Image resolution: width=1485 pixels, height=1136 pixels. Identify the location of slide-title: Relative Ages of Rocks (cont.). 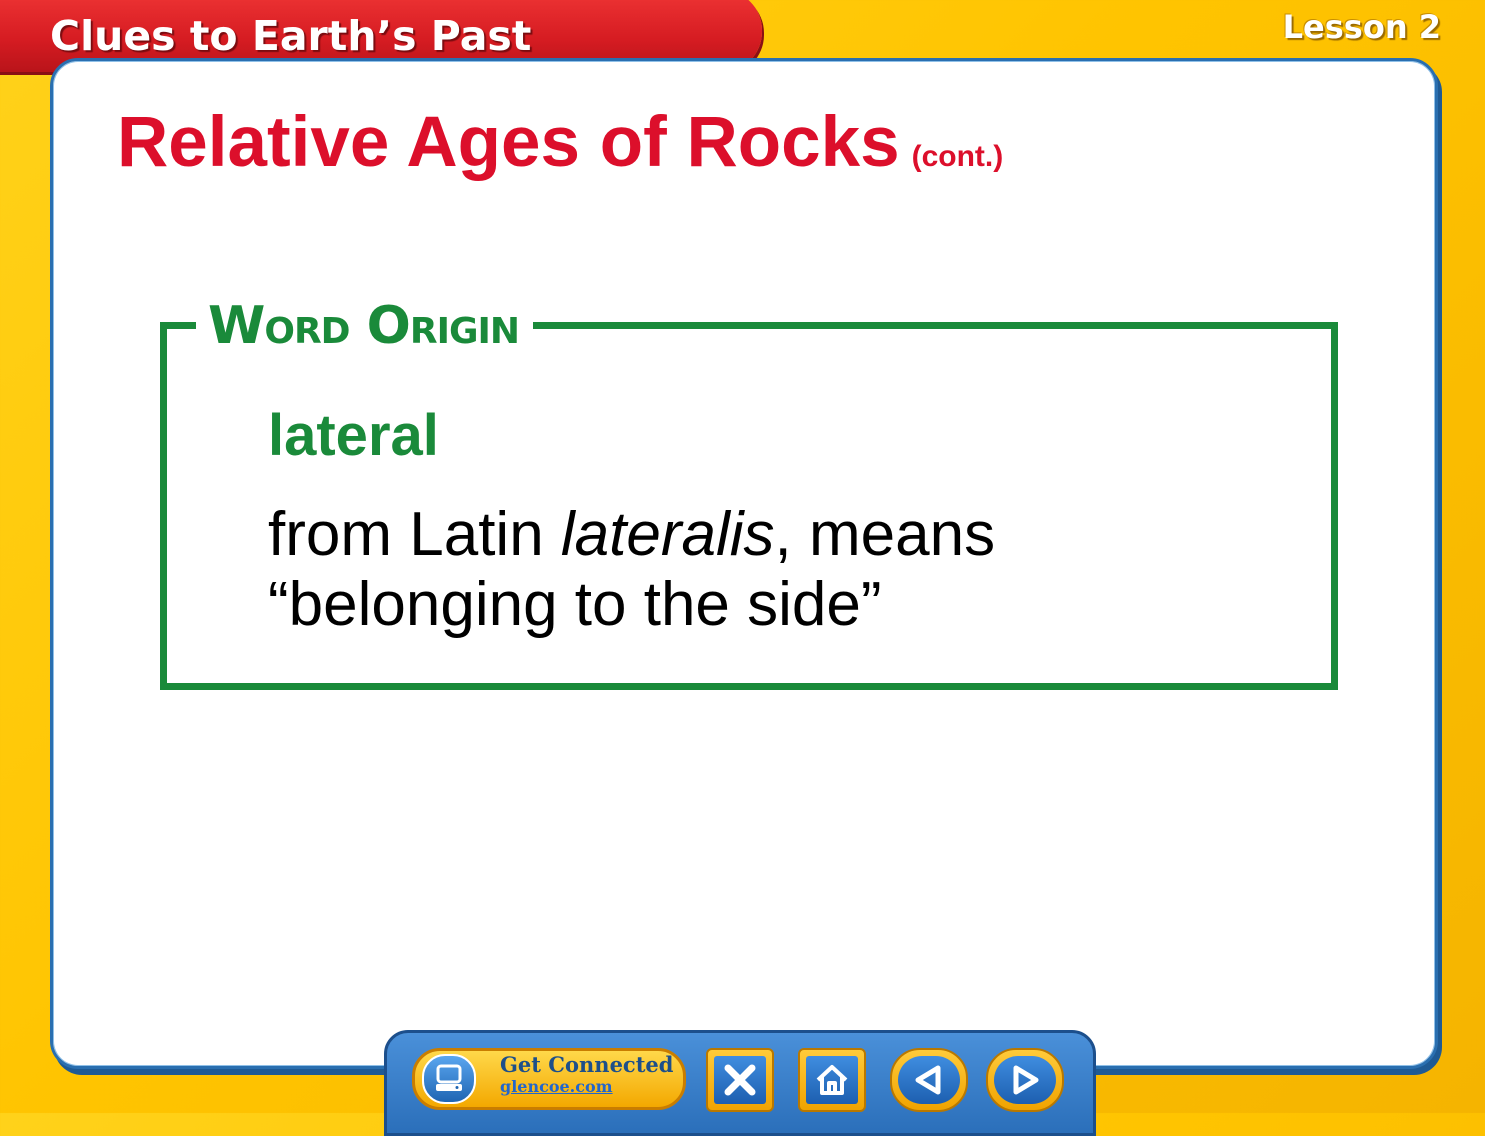
(560, 142).